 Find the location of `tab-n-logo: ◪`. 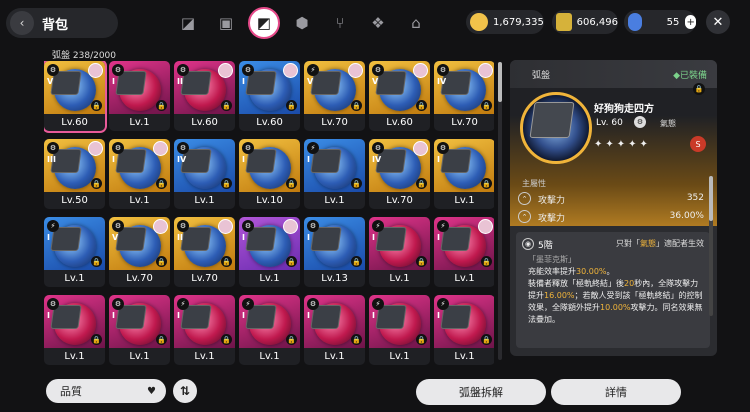

tab-n-logo: ◪ is located at coordinates (188, 23).